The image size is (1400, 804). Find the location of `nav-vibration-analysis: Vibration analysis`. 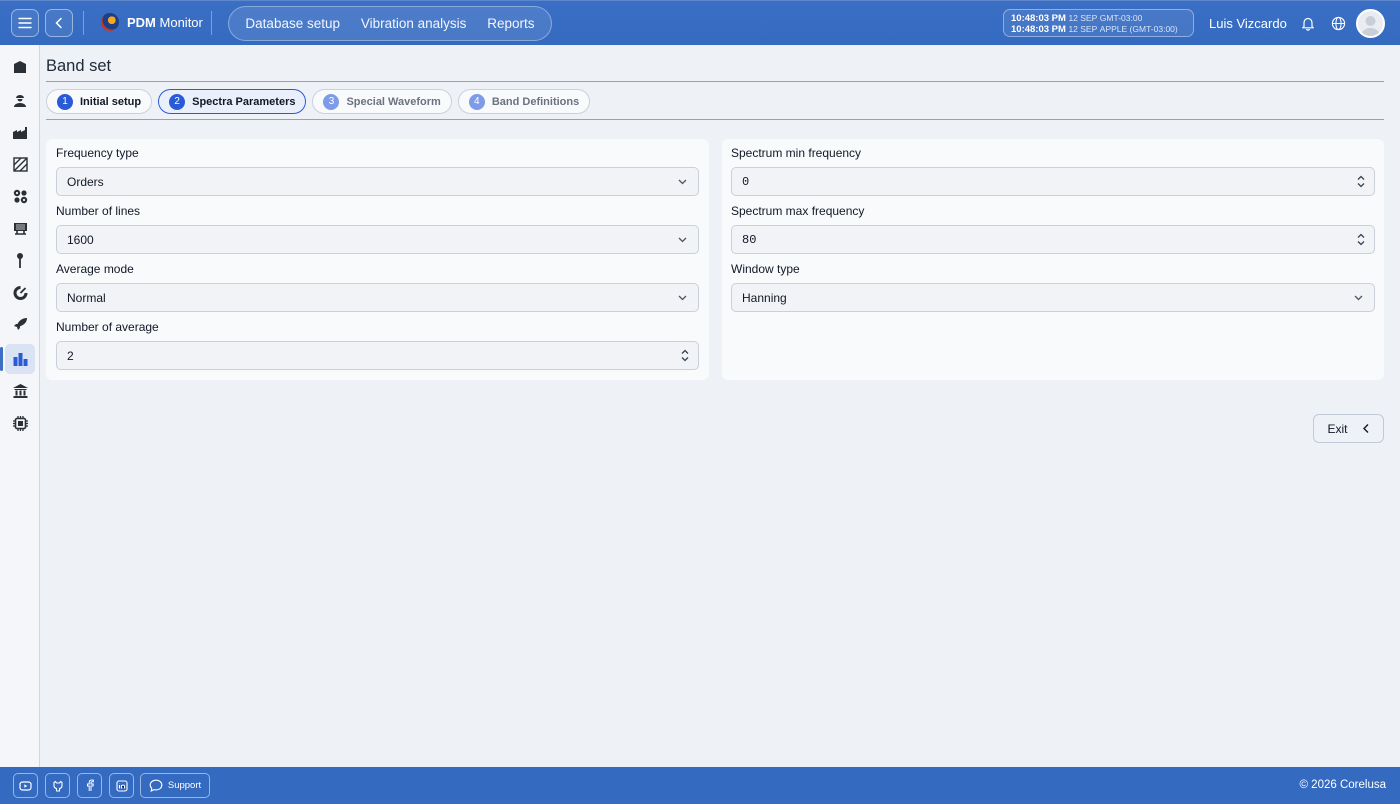

nav-vibration-analysis: Vibration analysis is located at coordinates (414, 23).